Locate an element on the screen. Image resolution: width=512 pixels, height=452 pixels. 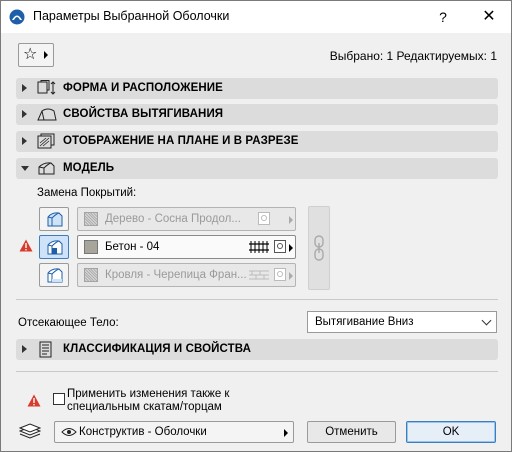
panel-classification: КЛАССИФИКАЦИЯ И СВОЙСТВА is located at coordinates (257, 349).